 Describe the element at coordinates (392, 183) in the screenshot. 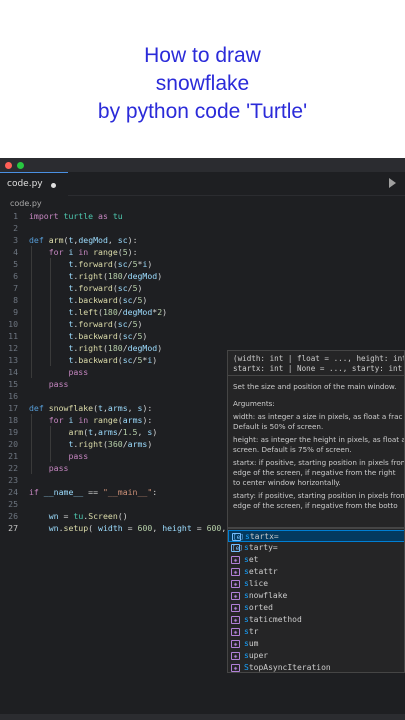

I see `play-icon` at that location.